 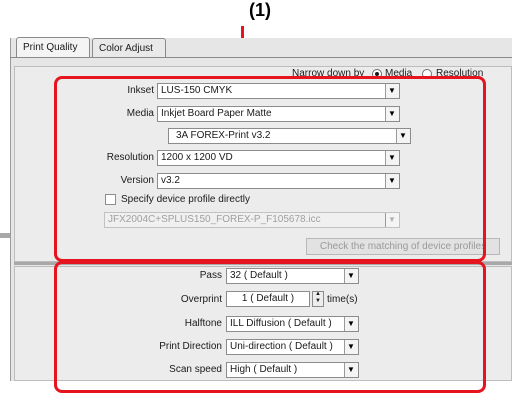 What do you see at coordinates (53, 47) in the screenshot?
I see `tab-print-quality: Print Quality` at bounding box center [53, 47].